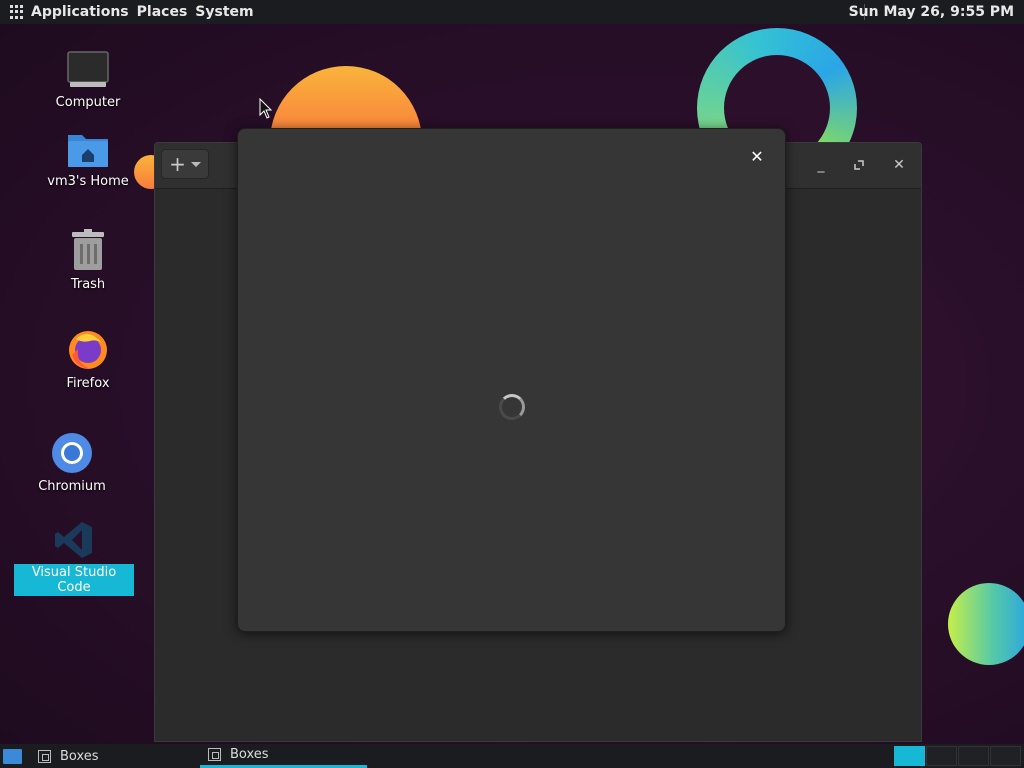 Image resolution: width=1024 pixels, height=768 pixels. Describe the element at coordinates (74, 580) in the screenshot. I see `desktop-icon-label: Visual Studio Code` at that location.